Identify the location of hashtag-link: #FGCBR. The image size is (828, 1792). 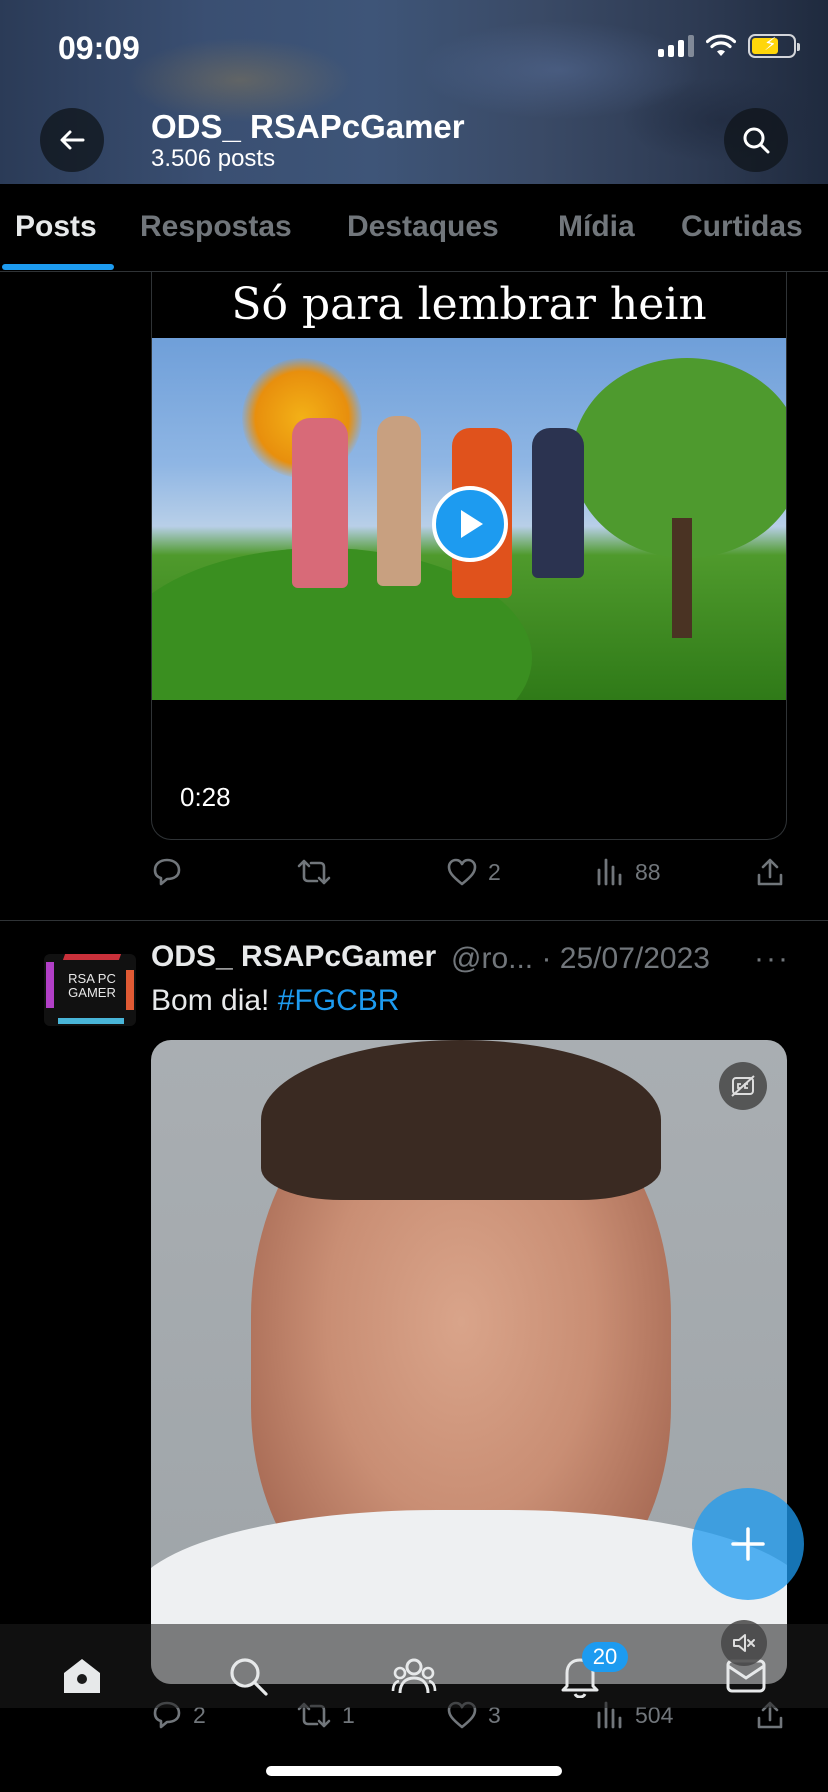
(339, 1000).